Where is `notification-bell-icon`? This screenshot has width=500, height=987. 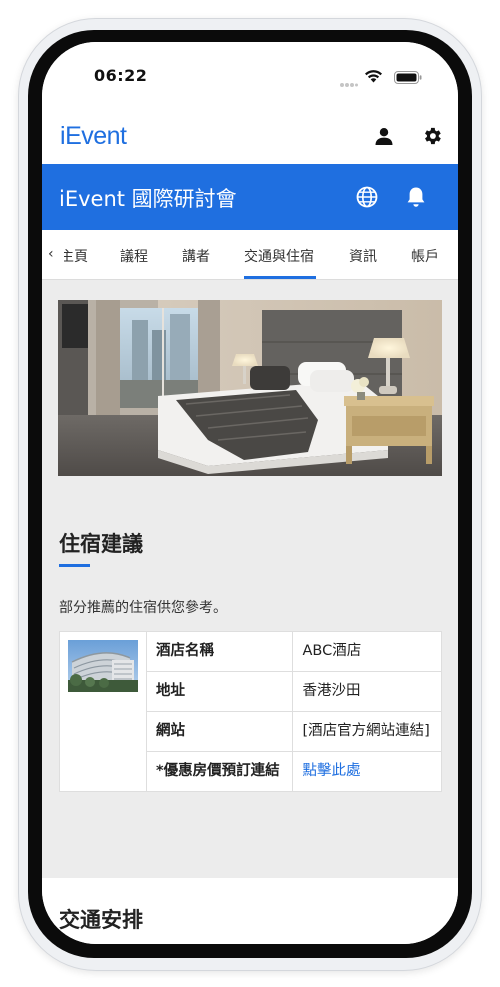
notification-bell-icon is located at coordinates (416, 197).